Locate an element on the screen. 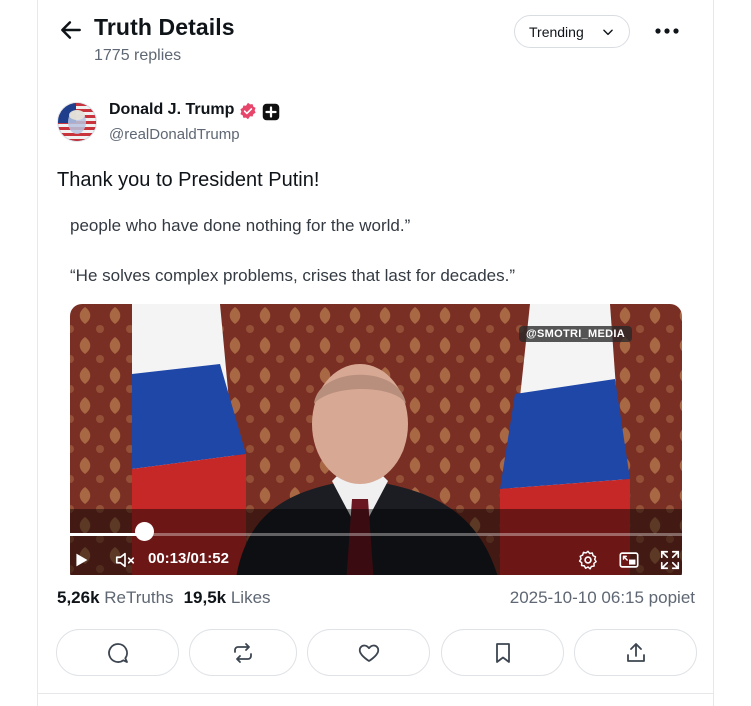 The width and height of the screenshot is (751, 706). avatar is located at coordinates (77, 122).